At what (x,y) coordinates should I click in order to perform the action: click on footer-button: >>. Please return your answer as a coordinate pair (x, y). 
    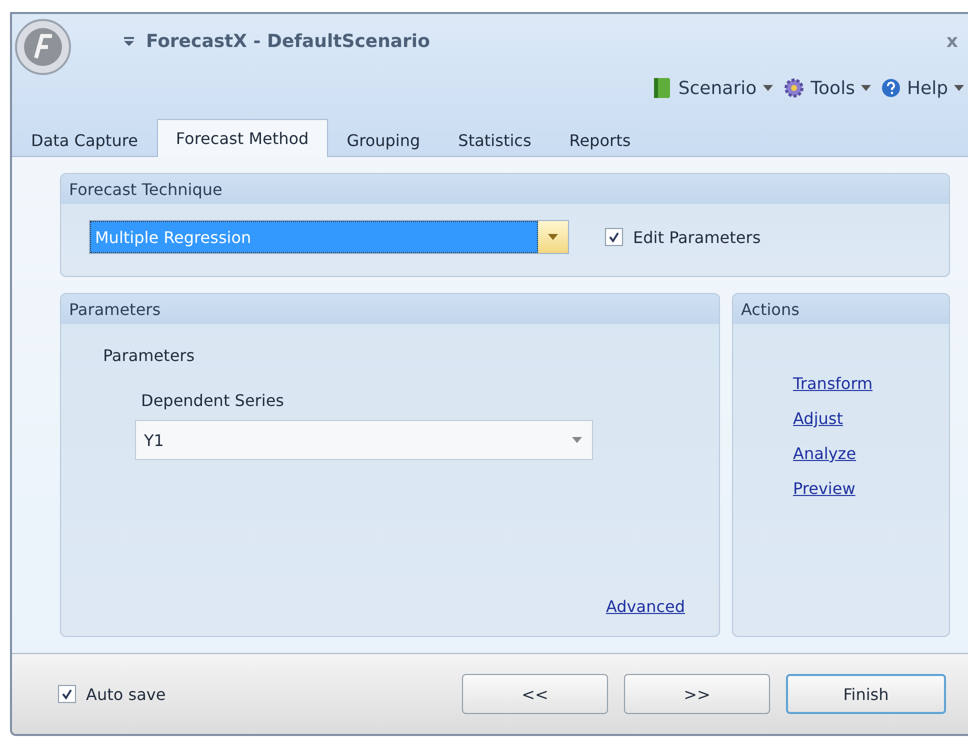
    Looking at the image, I should click on (697, 694).